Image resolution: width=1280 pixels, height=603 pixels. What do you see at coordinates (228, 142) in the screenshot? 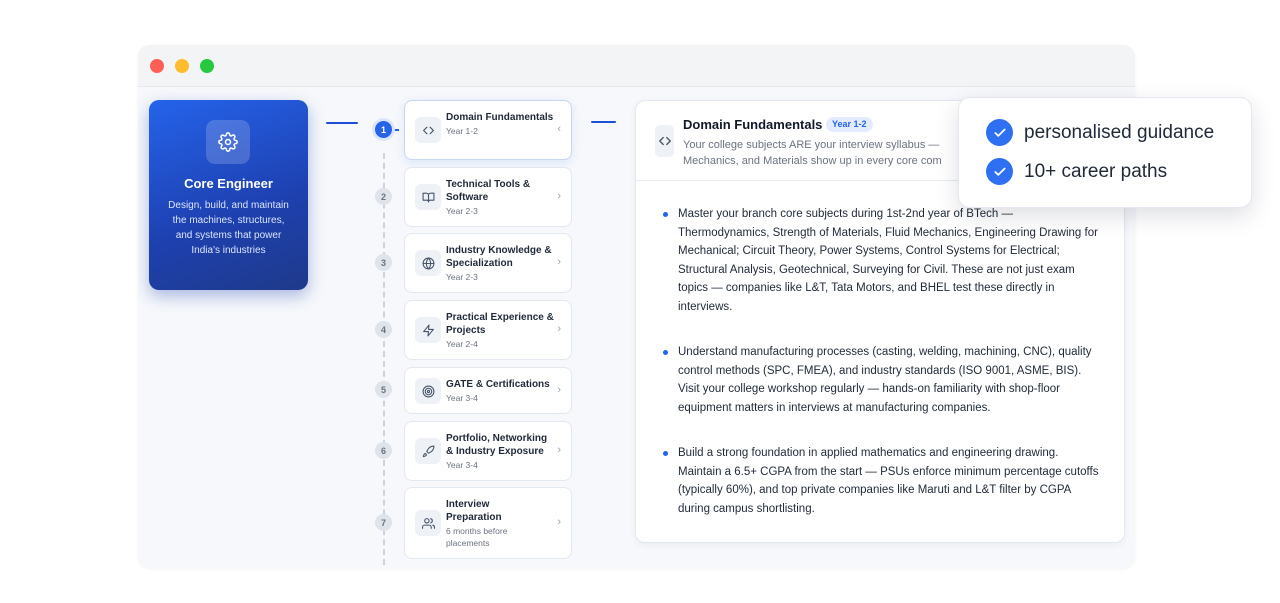
I see `gear-icon` at bounding box center [228, 142].